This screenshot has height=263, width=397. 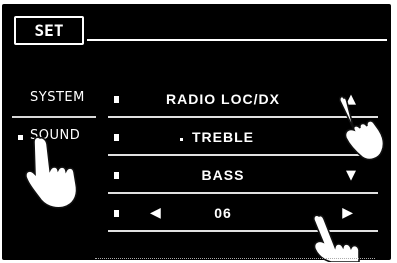 What do you see at coordinates (223, 99) in the screenshot?
I see `list-item-label: RADIO LOC/DX` at bounding box center [223, 99].